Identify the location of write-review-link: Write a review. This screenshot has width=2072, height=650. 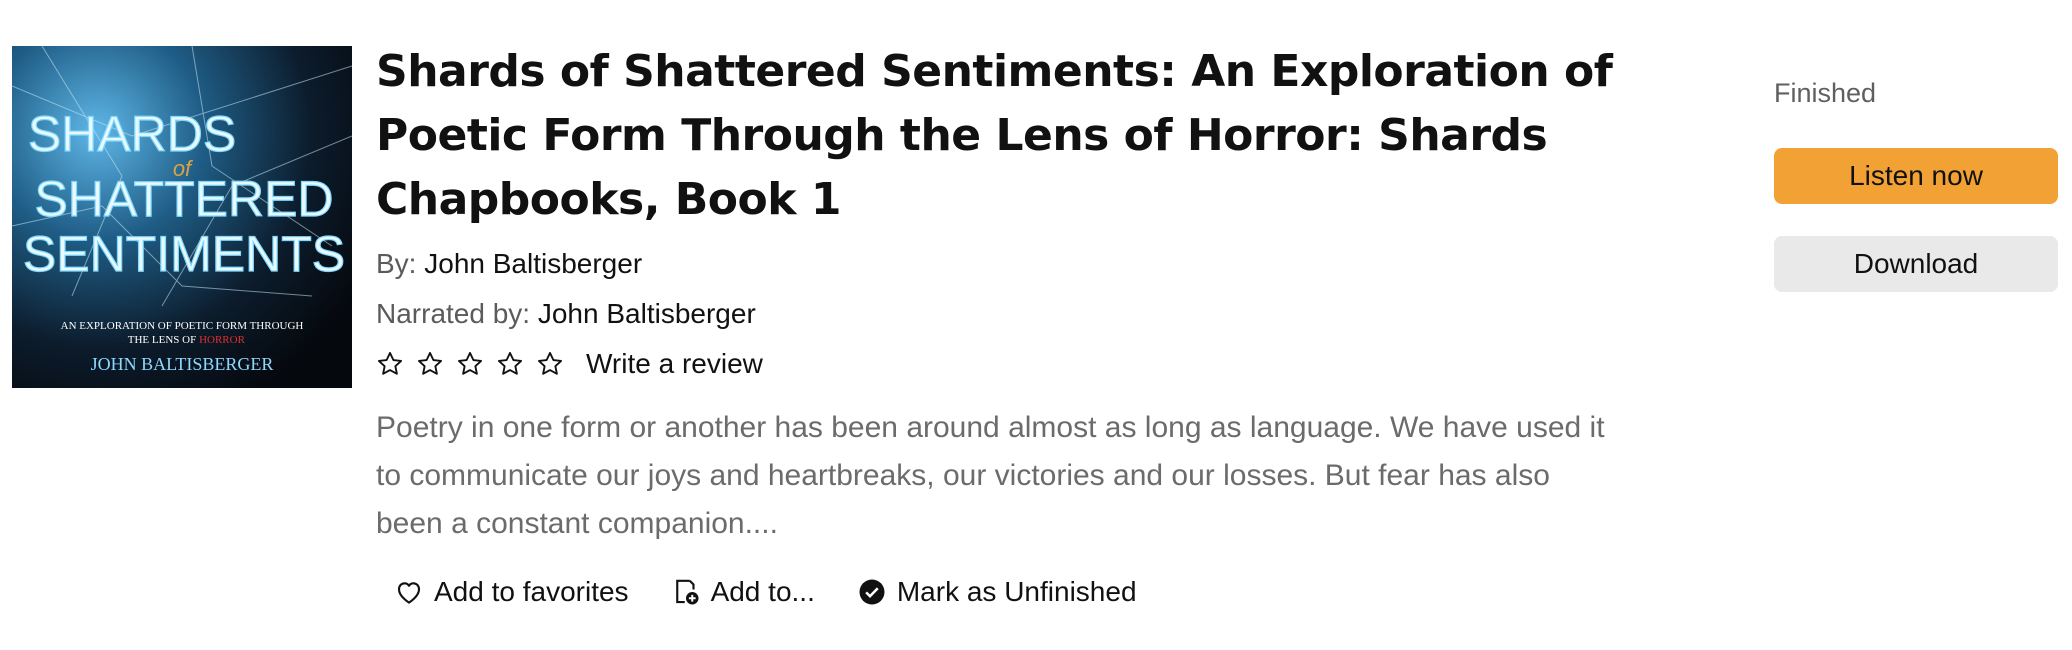
(674, 364).